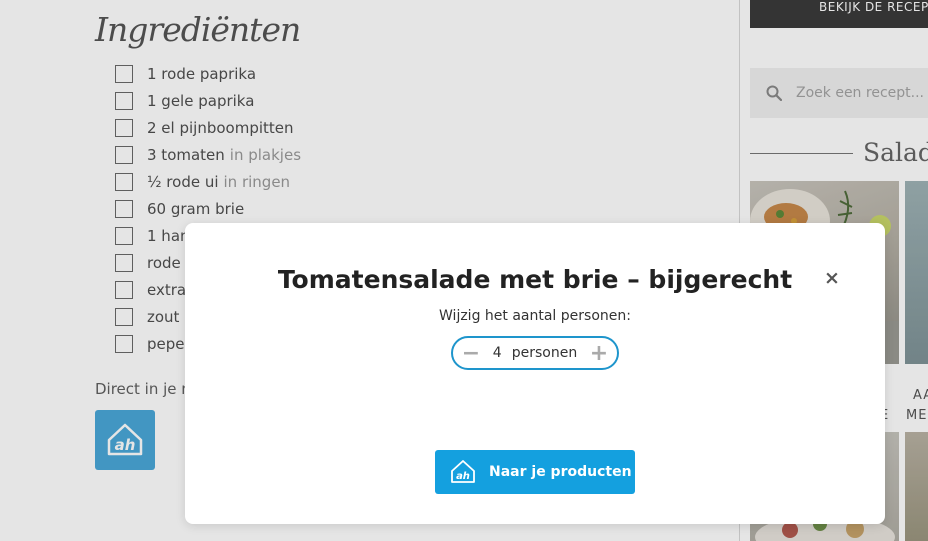  Describe the element at coordinates (471, 353) in the screenshot. I see `decrease-persons-button: −` at that location.